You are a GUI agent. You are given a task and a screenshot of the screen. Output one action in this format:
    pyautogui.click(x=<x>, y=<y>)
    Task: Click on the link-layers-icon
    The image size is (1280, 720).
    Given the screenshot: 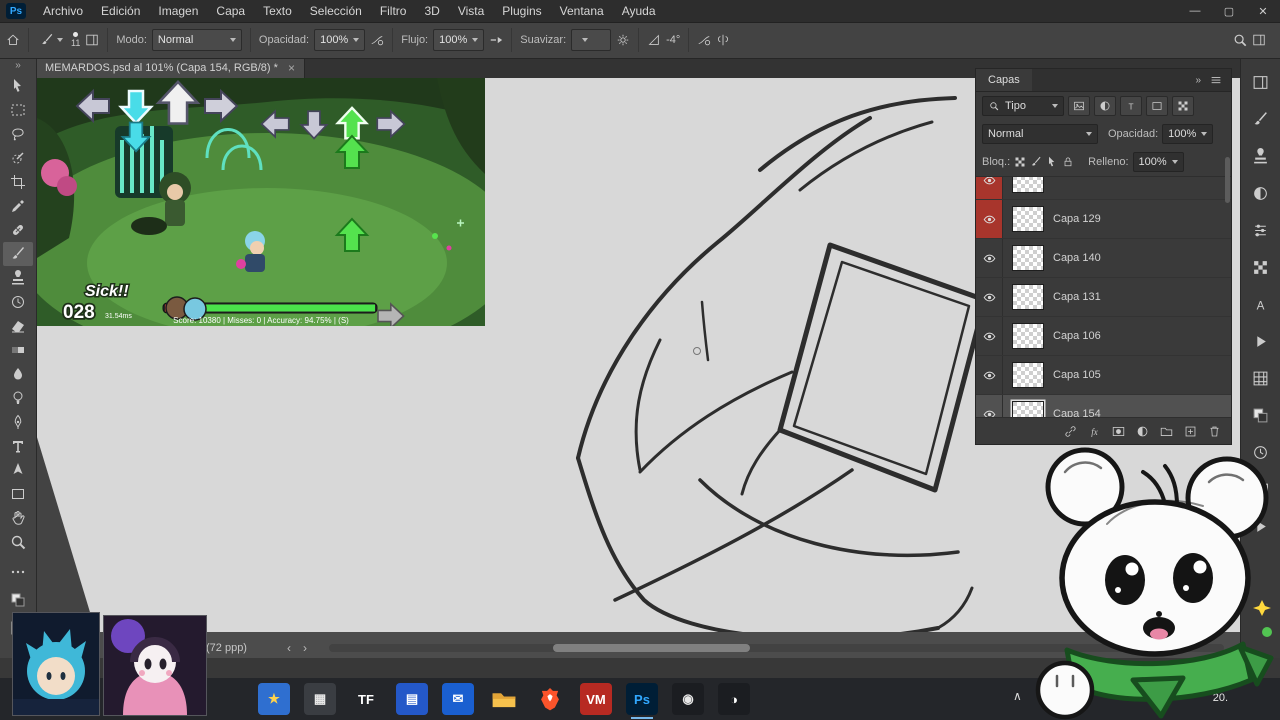 What is the action you would take?
    pyautogui.click(x=1070, y=431)
    